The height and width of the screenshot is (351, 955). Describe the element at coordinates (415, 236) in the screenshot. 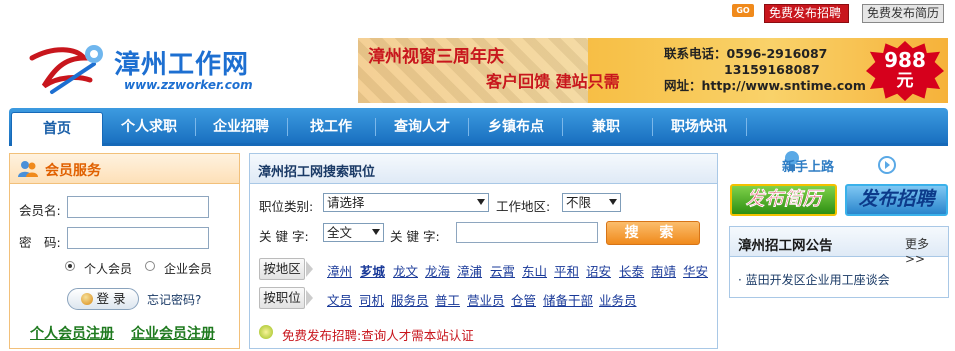

I see `keyword-label: 关 键 字:` at that location.